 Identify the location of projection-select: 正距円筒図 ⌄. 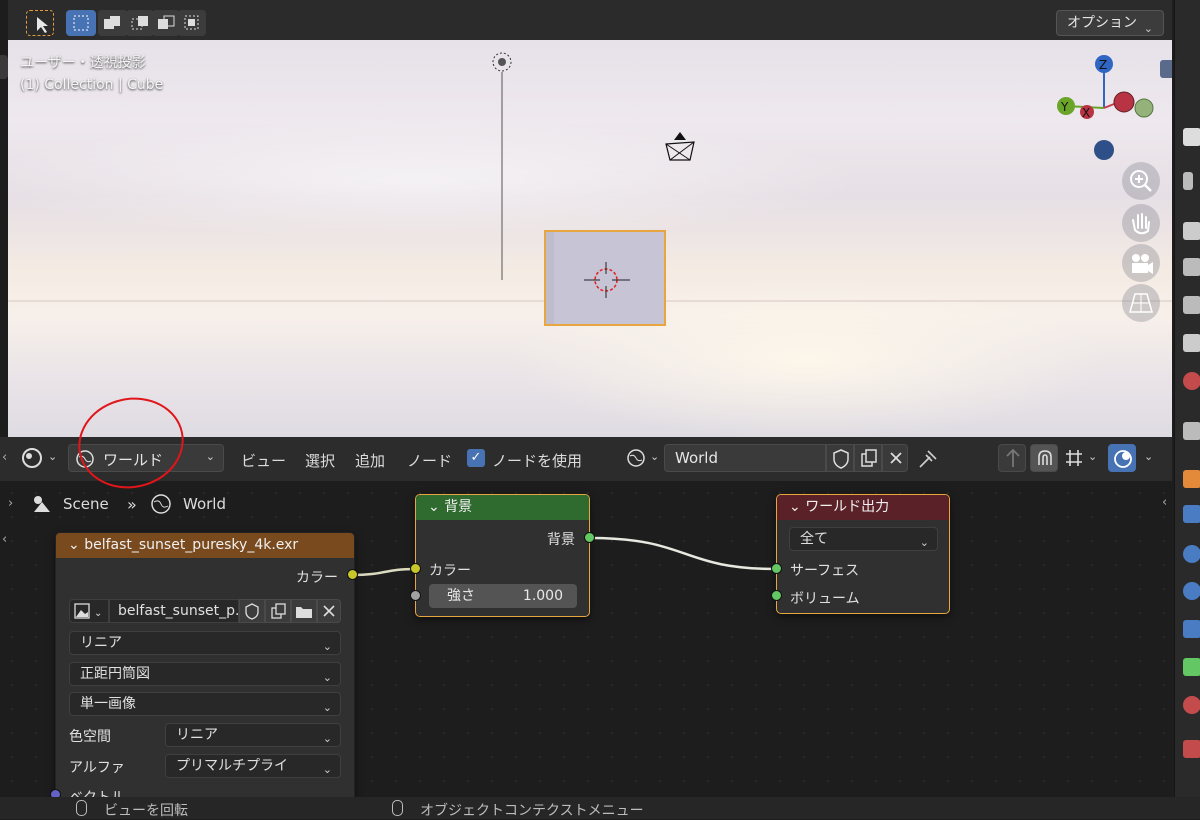
(205, 674).